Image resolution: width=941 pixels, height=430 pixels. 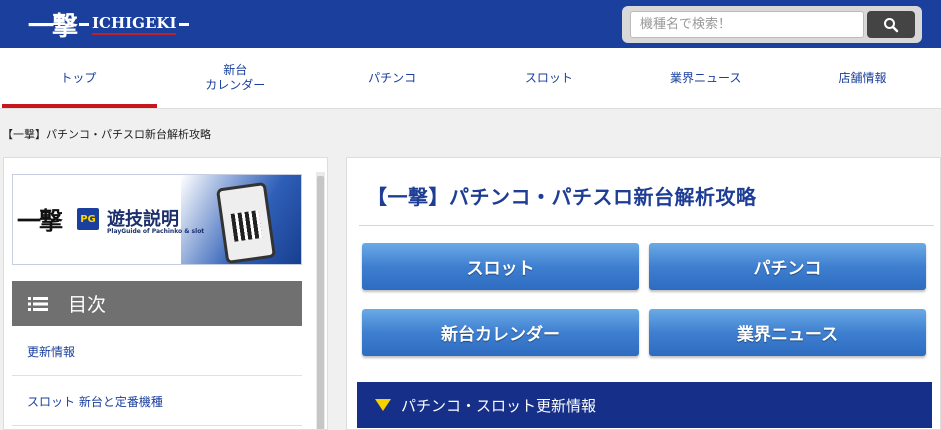 I want to click on new-machine-calendar-button: 新台カレンダー, so click(x=500, y=332).